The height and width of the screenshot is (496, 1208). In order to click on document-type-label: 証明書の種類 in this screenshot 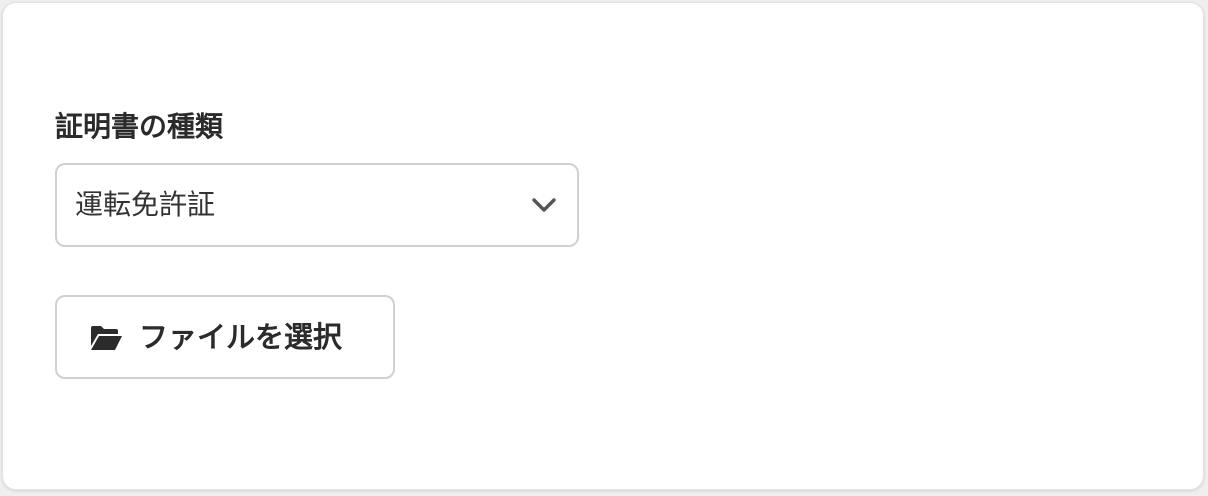, I will do `click(139, 126)`.